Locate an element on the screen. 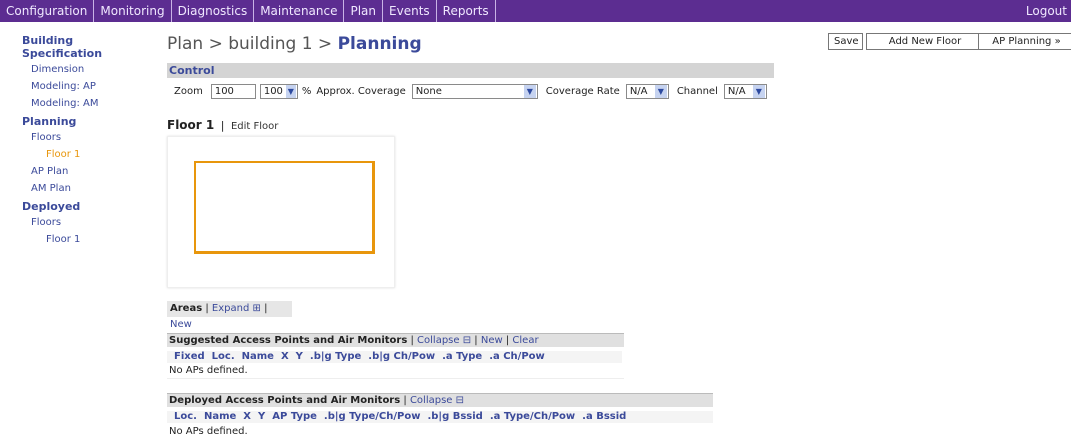 The width and height of the screenshot is (1071, 448). column-header: .b|g Ch/Pow is located at coordinates (398, 357).